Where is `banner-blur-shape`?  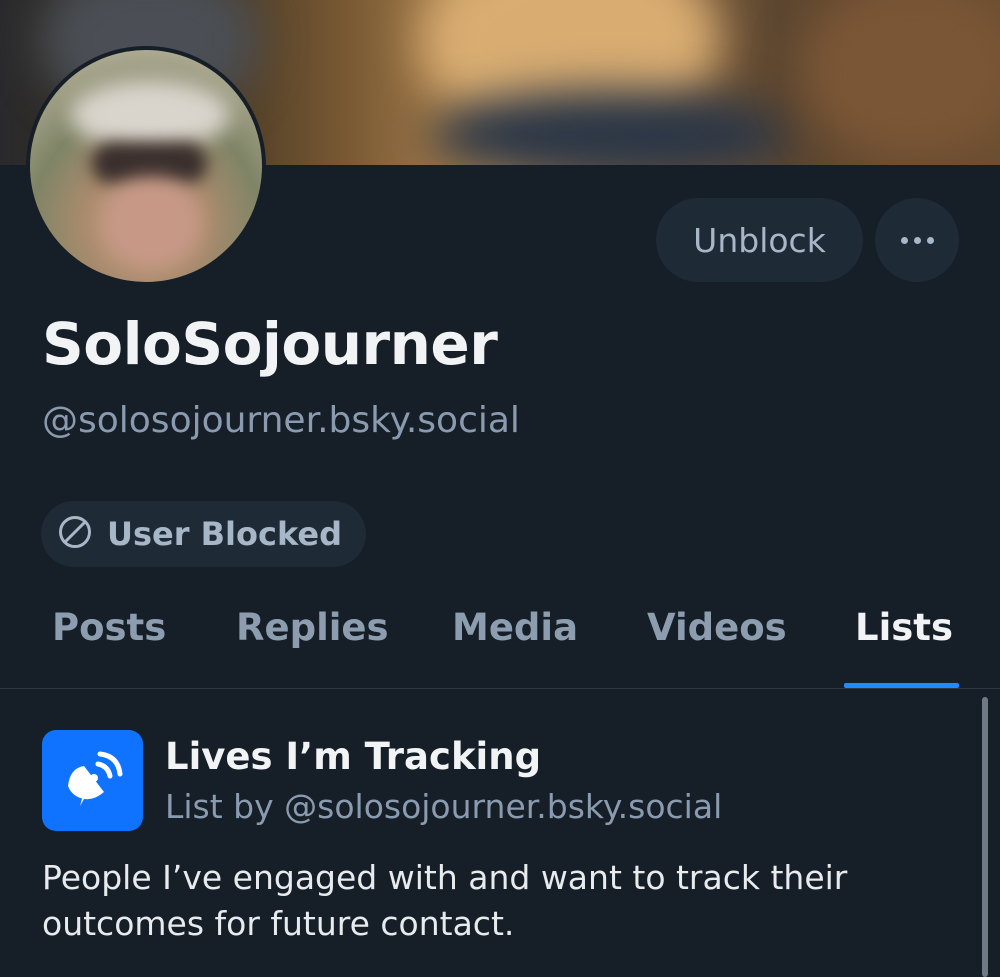 banner-blur-shape is located at coordinates (900, 80).